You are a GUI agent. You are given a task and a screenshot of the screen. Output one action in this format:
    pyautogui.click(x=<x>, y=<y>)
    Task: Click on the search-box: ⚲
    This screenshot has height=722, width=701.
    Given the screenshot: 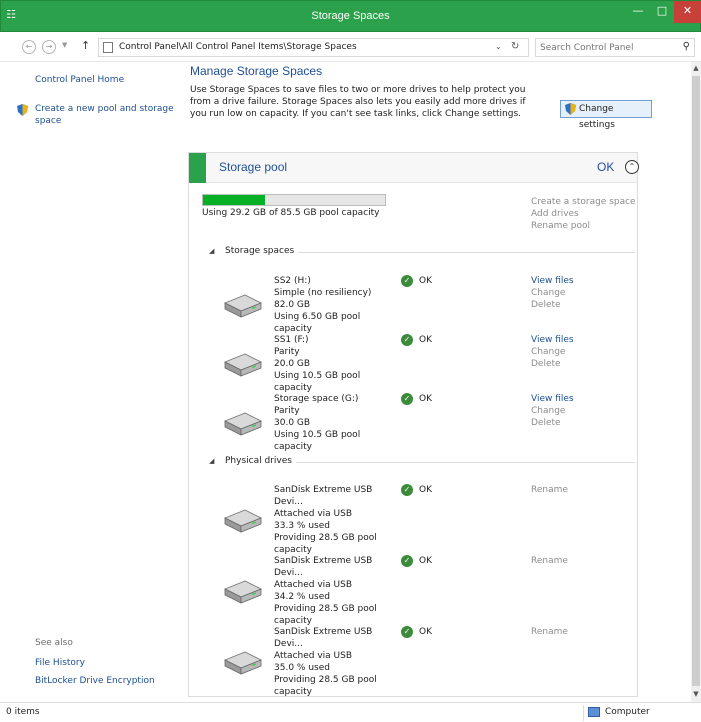 What is the action you would take?
    pyautogui.click(x=615, y=47)
    